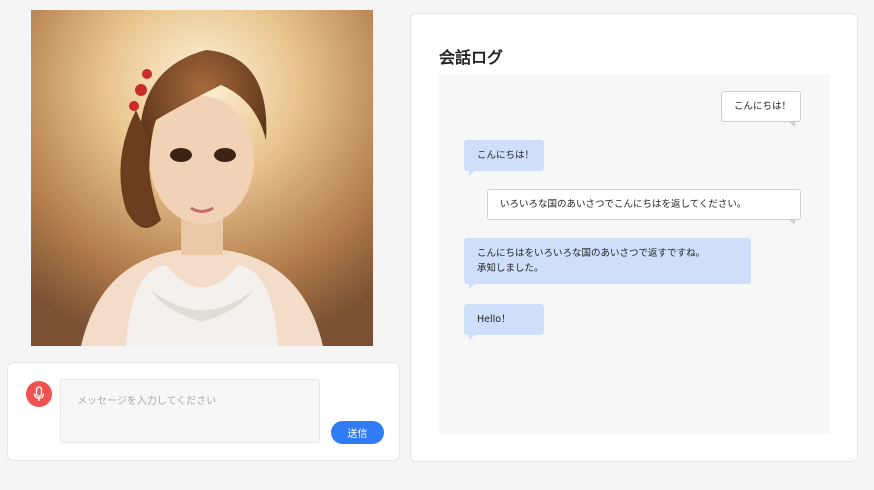 The image size is (874, 490). What do you see at coordinates (623, 204) in the screenshot?
I see `message-text: いろいろな国のあいさつでこんにちはを返してください。` at bounding box center [623, 204].